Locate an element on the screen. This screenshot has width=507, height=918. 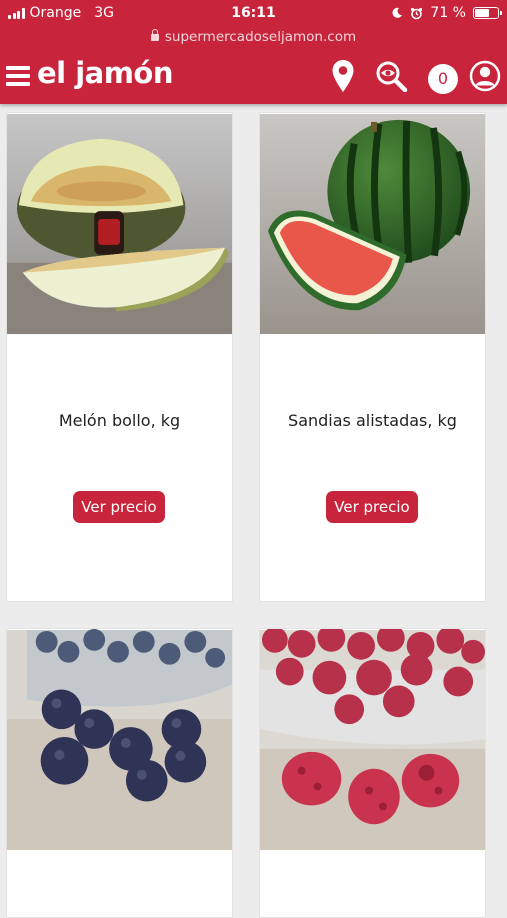
product-image-melon is located at coordinates (119, 224).